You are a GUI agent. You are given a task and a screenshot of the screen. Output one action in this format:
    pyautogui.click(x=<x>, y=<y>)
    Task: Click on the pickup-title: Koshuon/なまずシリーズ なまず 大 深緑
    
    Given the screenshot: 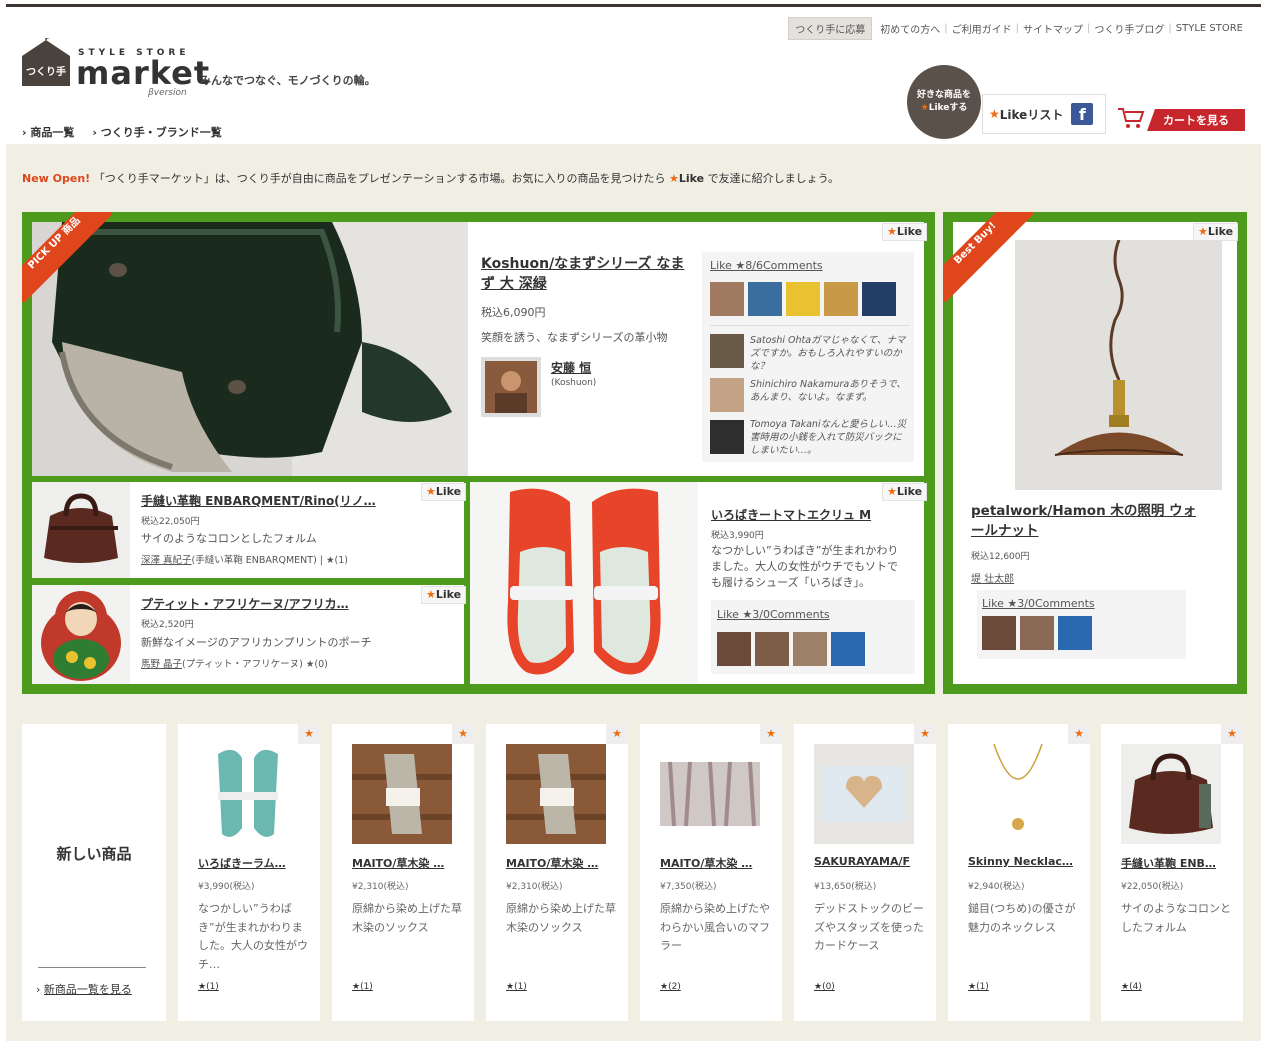 What is the action you would take?
    pyautogui.click(x=586, y=274)
    